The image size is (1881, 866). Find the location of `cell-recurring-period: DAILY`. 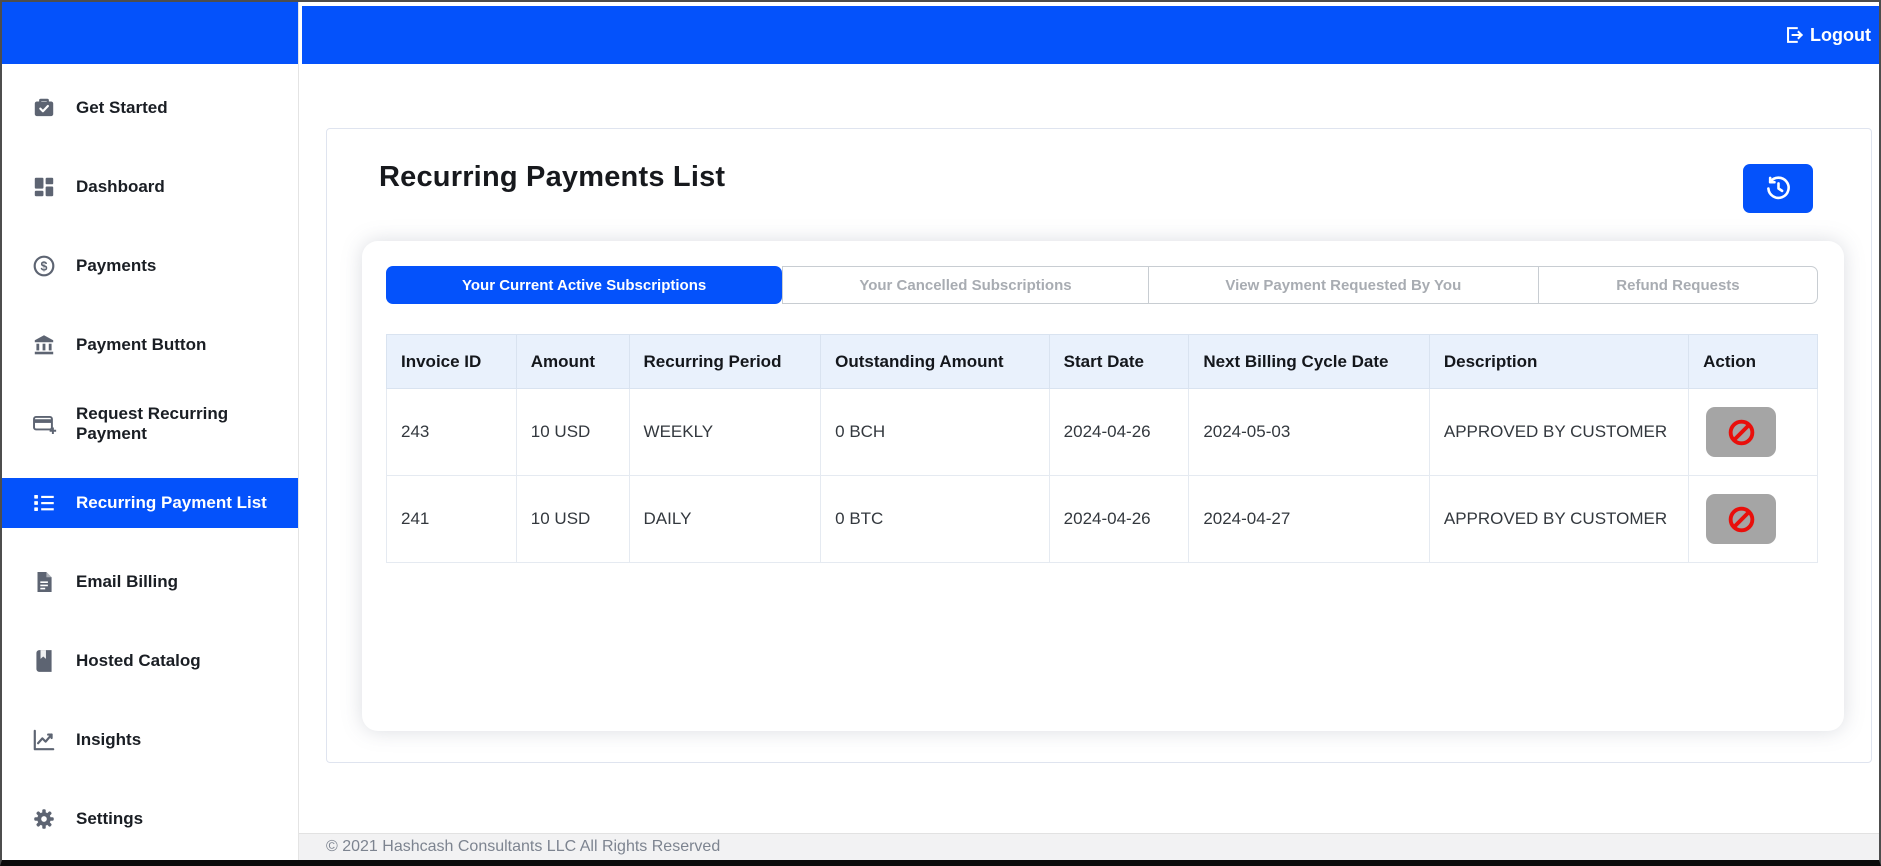

cell-recurring-period: DAILY is located at coordinates (725, 519).